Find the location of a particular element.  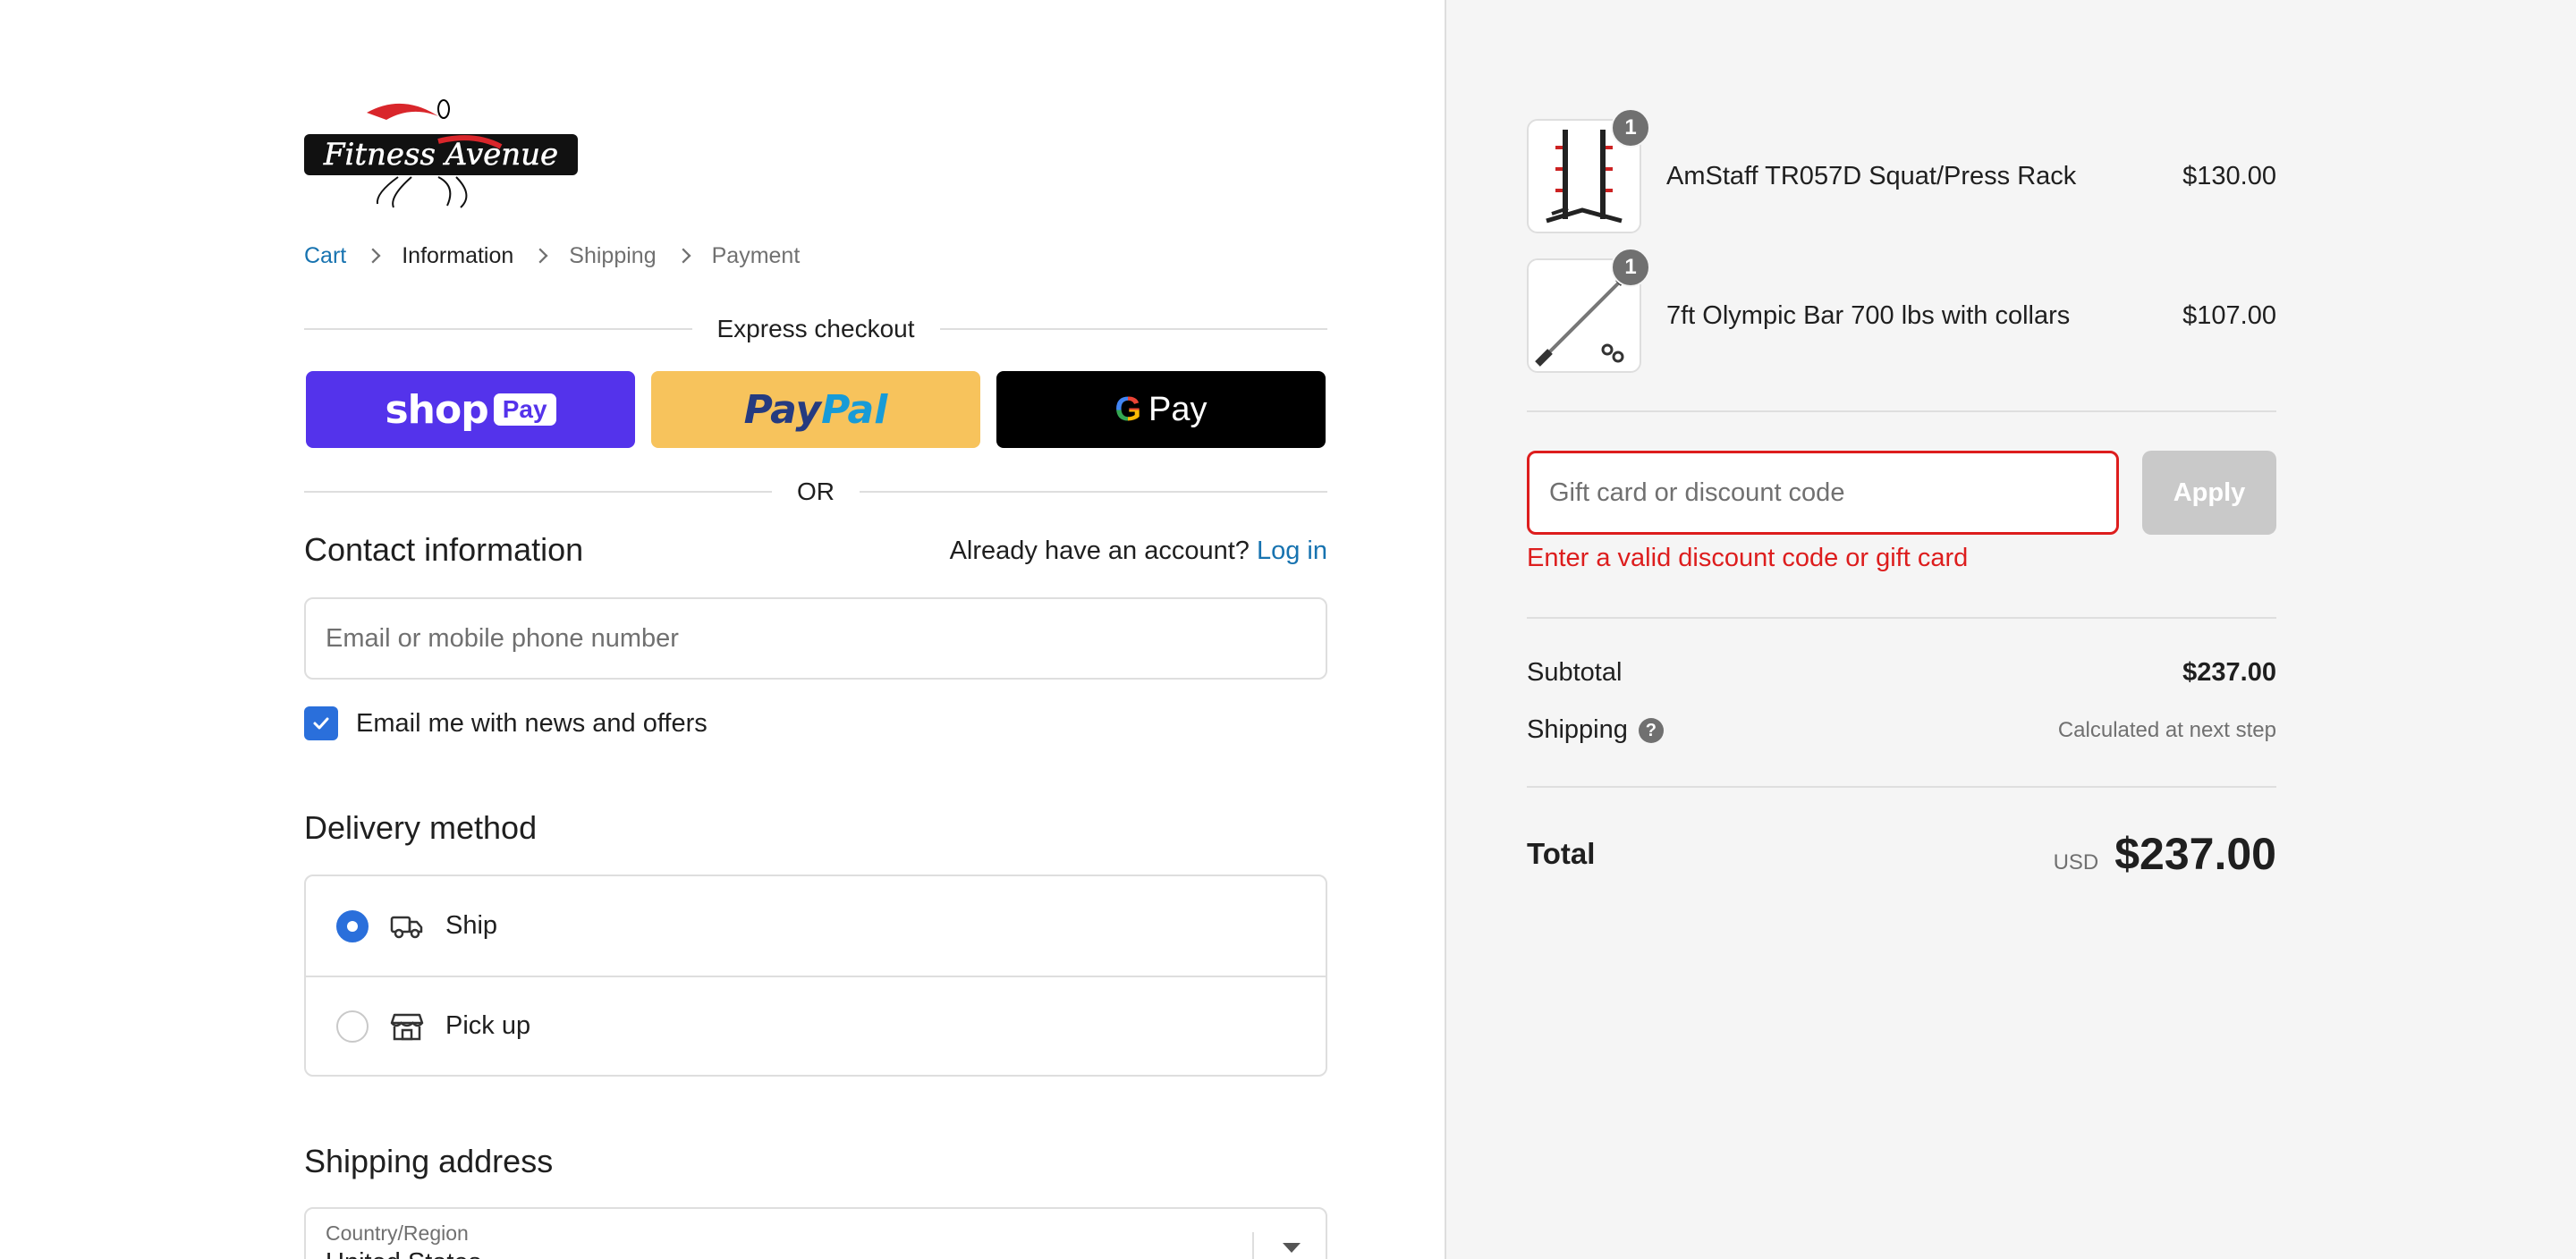

express-checkout-buttons: shop Pay PayPal G Pay is located at coordinates (816, 409).